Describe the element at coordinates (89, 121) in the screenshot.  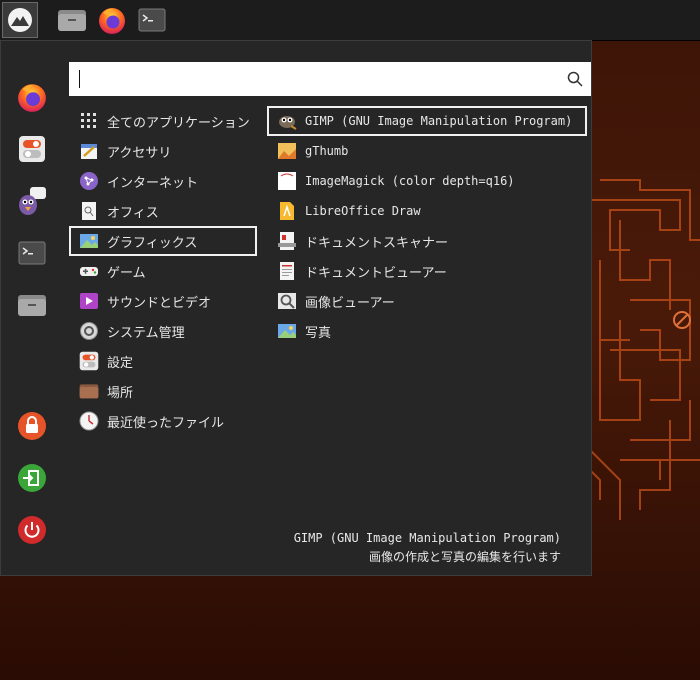
I see `grid-icon` at that location.